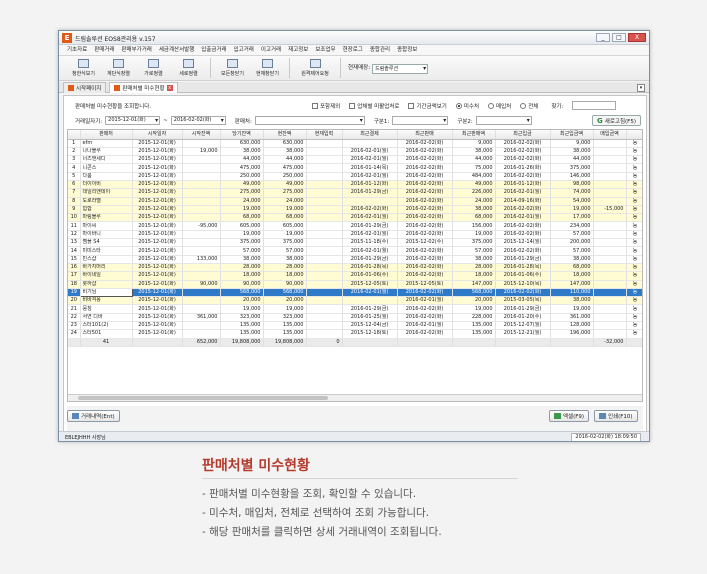  What do you see at coordinates (603, 37) in the screenshot?
I see `minimize-button: _` at bounding box center [603, 37].